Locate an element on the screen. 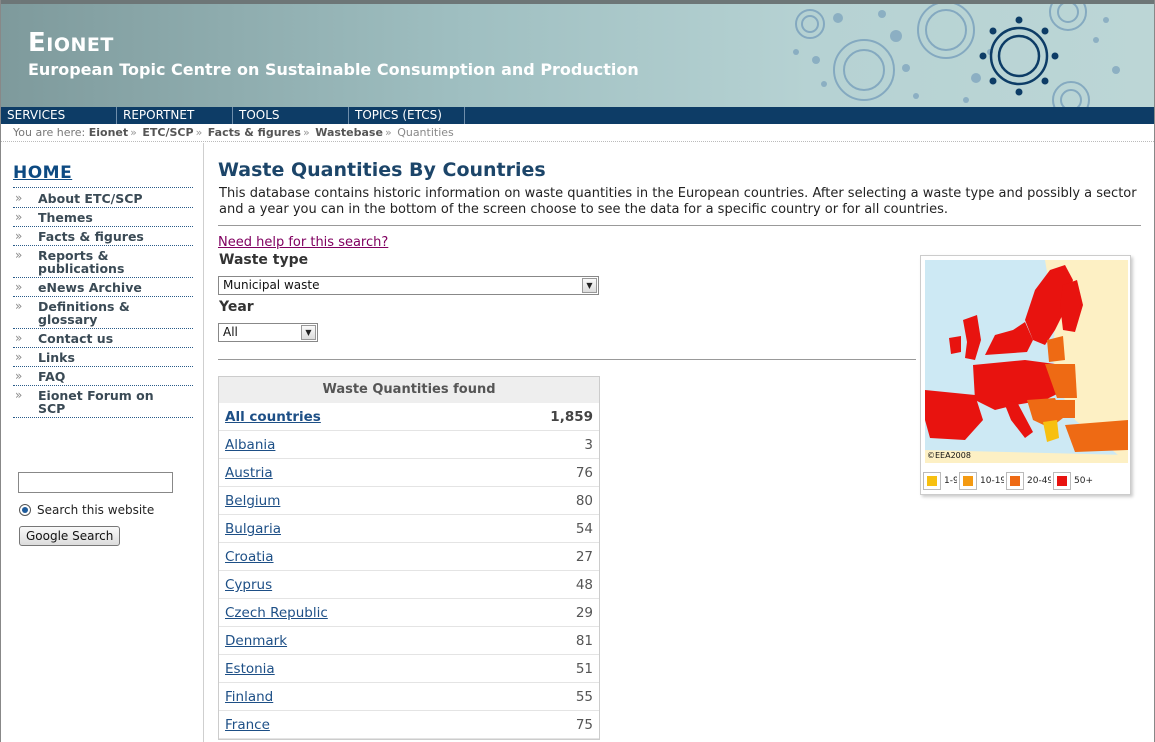 The width and height of the screenshot is (1155, 742). home-divider is located at coordinates (103, 187).